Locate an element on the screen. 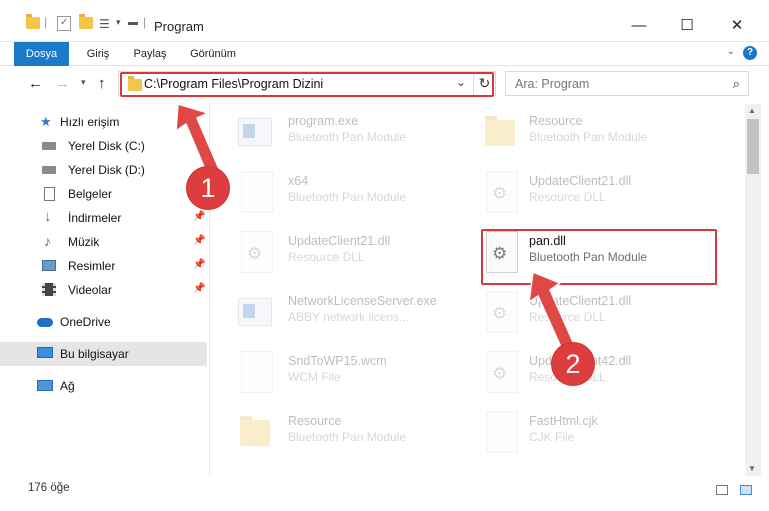 The image size is (769, 511). callout-1: 1 is located at coordinates (208, 188).